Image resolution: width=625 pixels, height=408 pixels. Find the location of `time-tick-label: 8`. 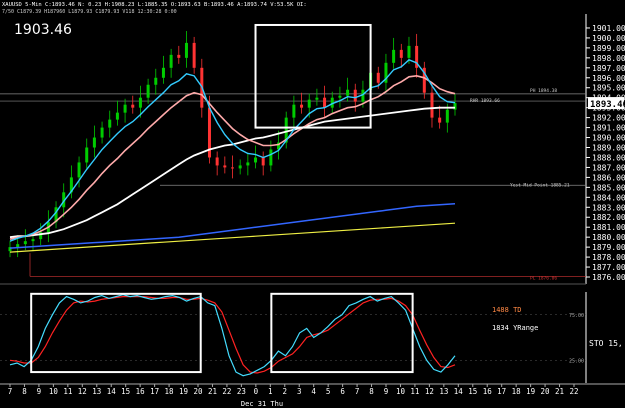

time-tick-label: 8 is located at coordinates (371, 391).